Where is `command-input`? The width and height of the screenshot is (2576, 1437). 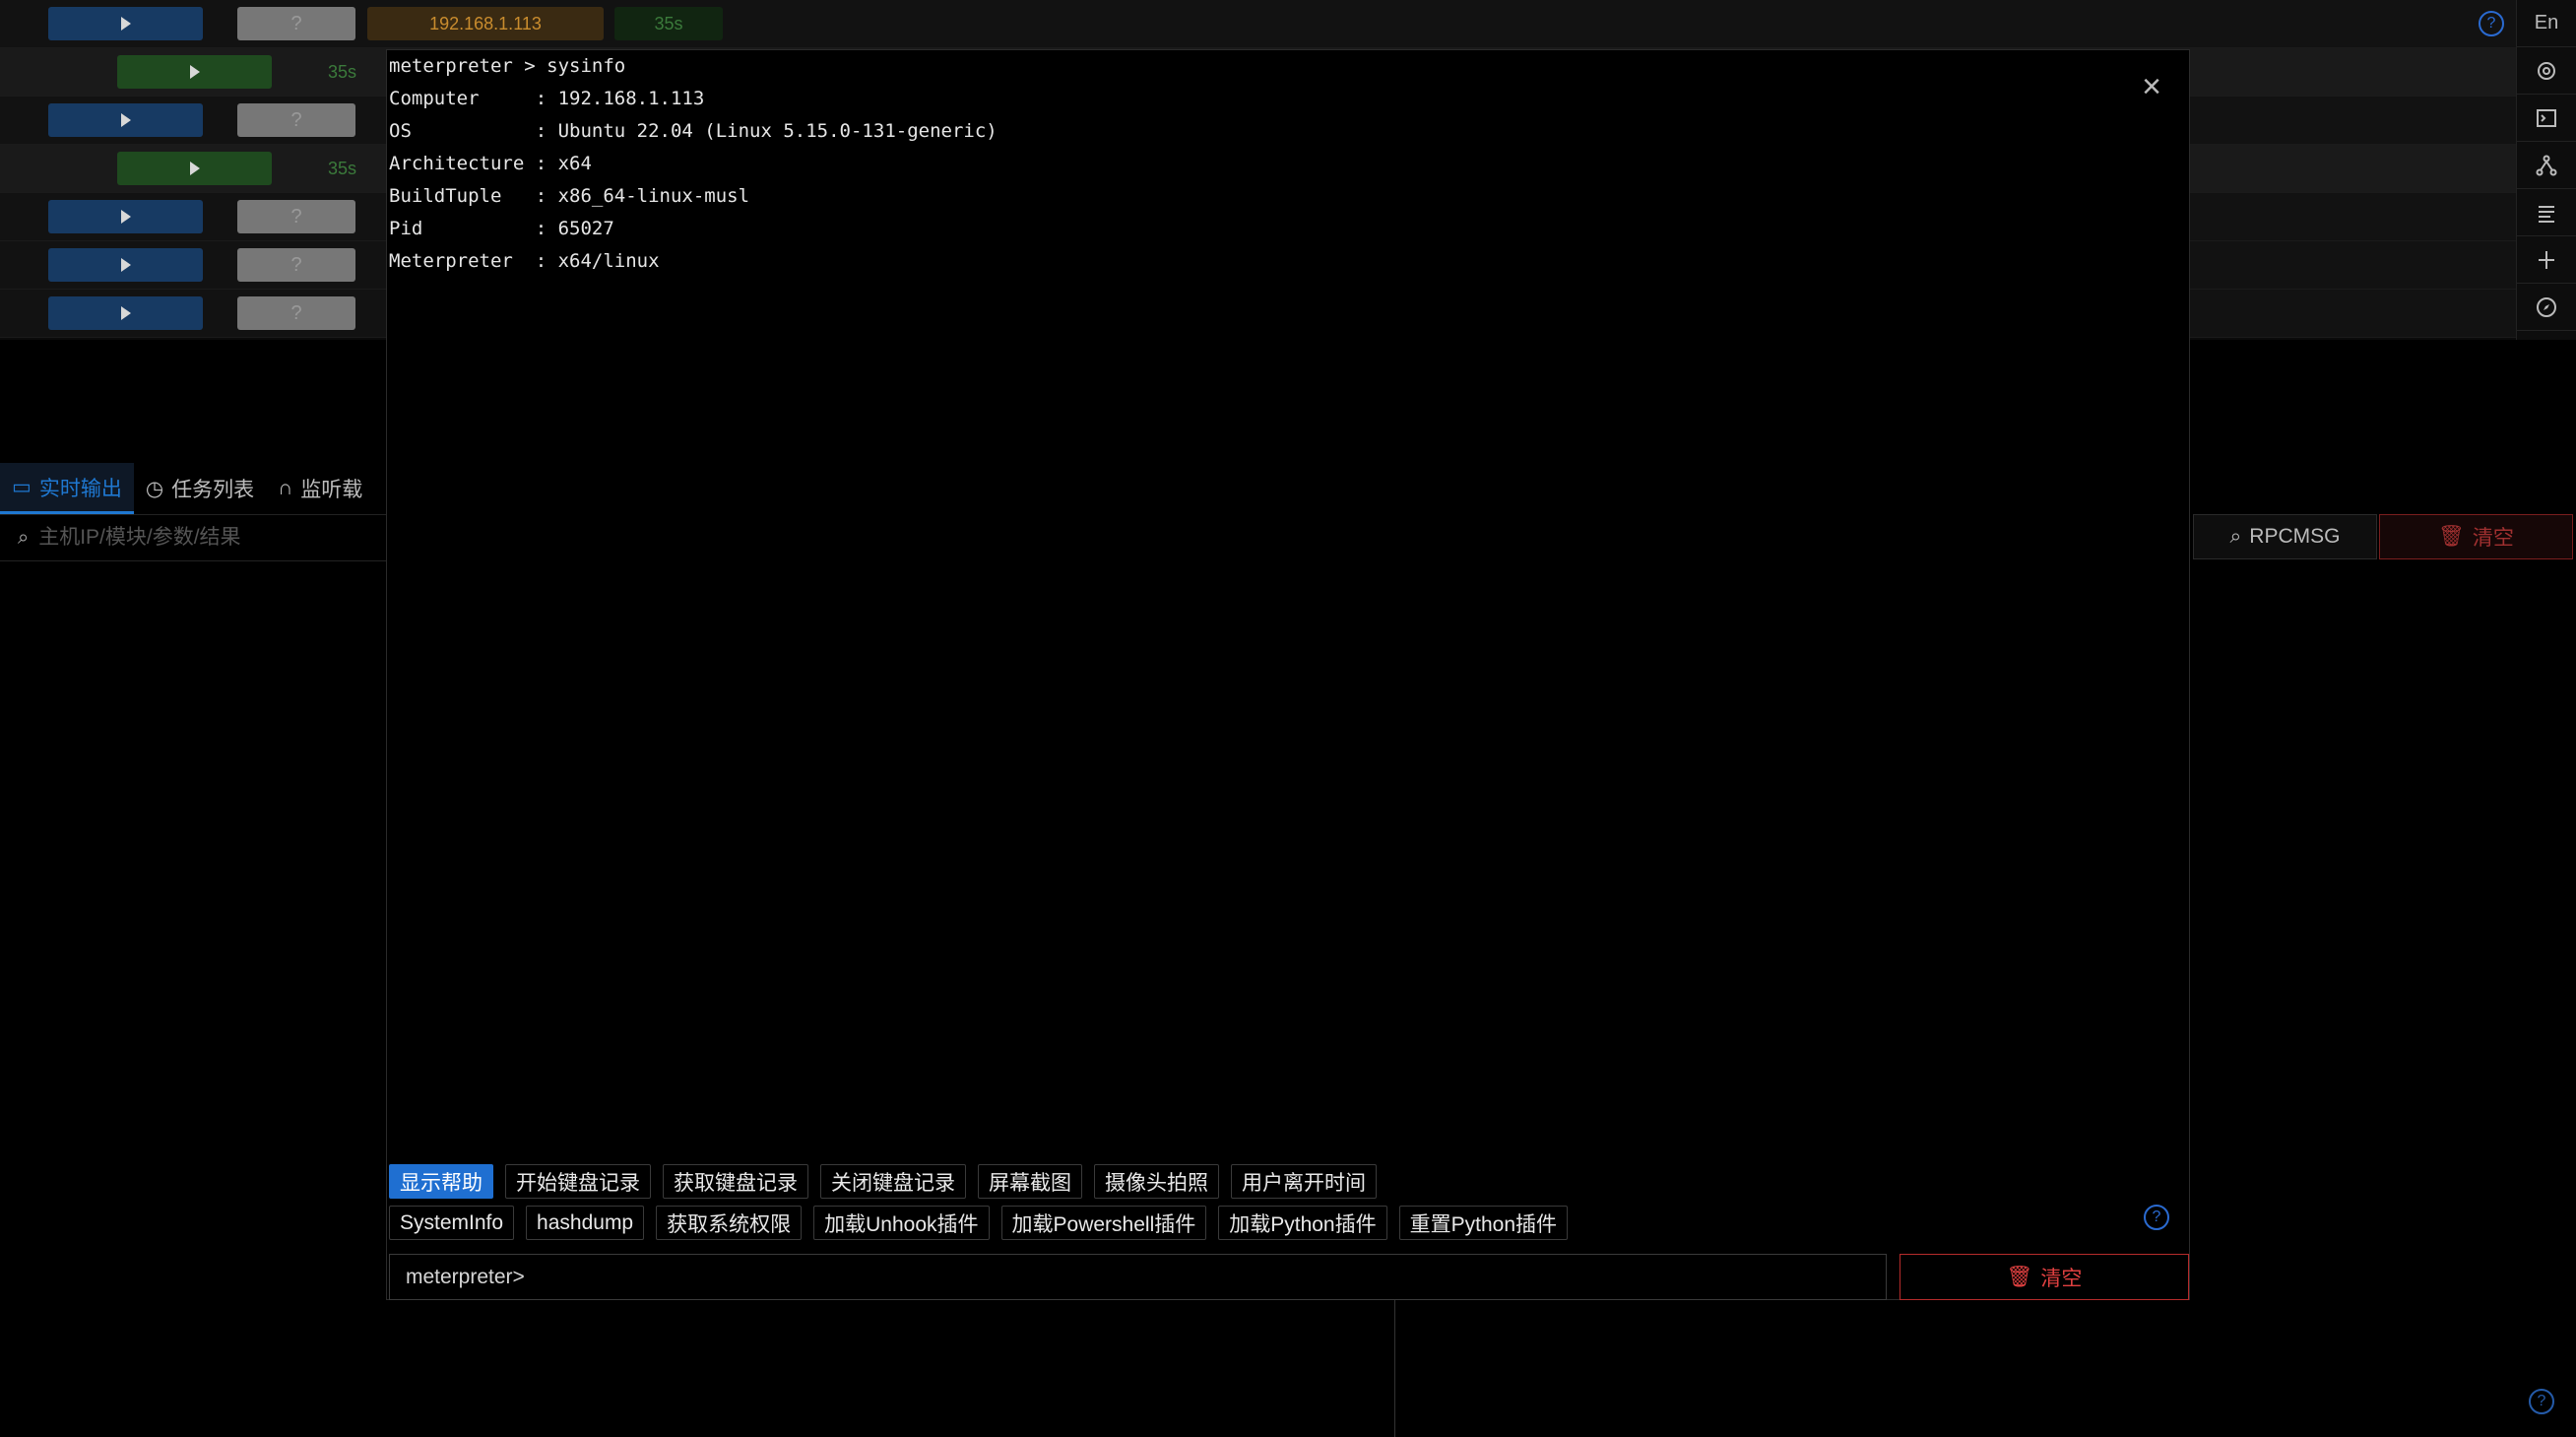
command-input is located at coordinates (1134, 1277).